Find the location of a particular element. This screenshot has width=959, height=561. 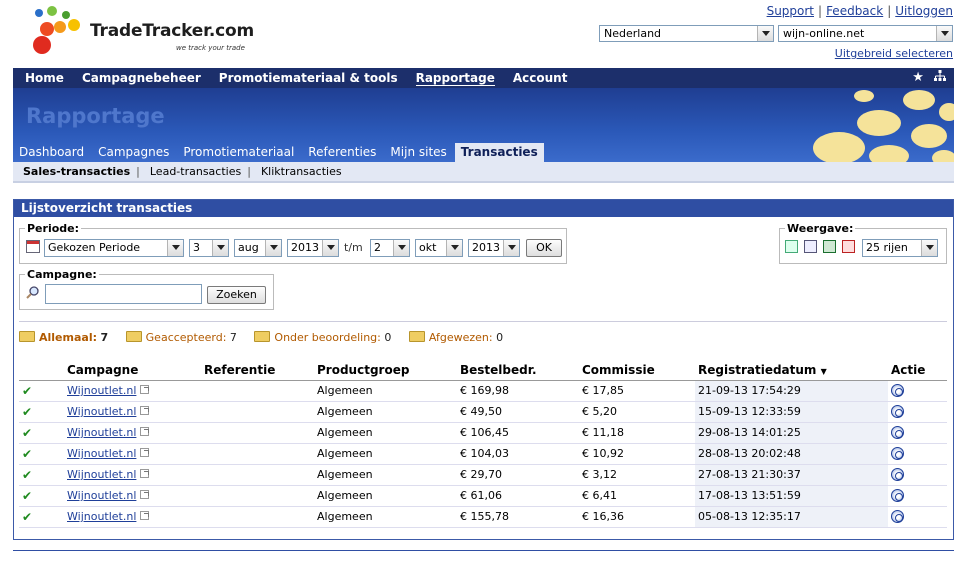

calendar-icon is located at coordinates (33, 246).